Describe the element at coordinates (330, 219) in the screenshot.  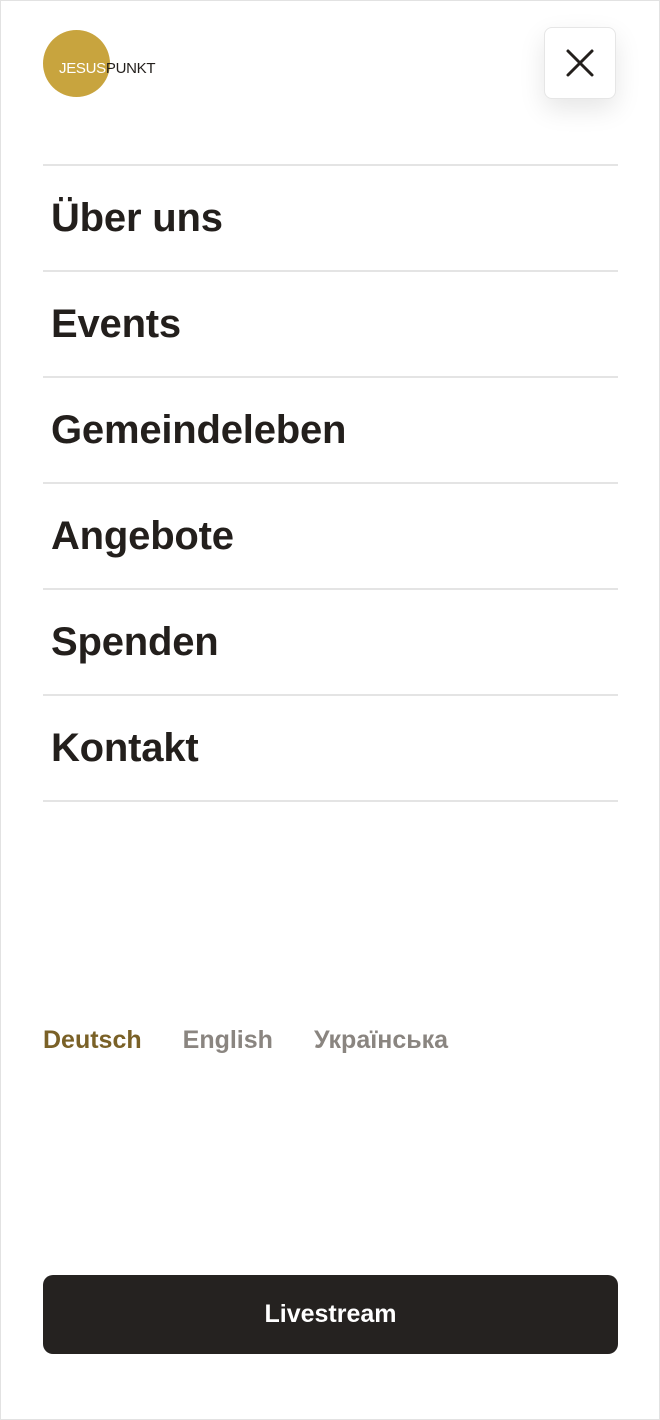
I see `nav-item-ueber-uns: Über uns` at that location.